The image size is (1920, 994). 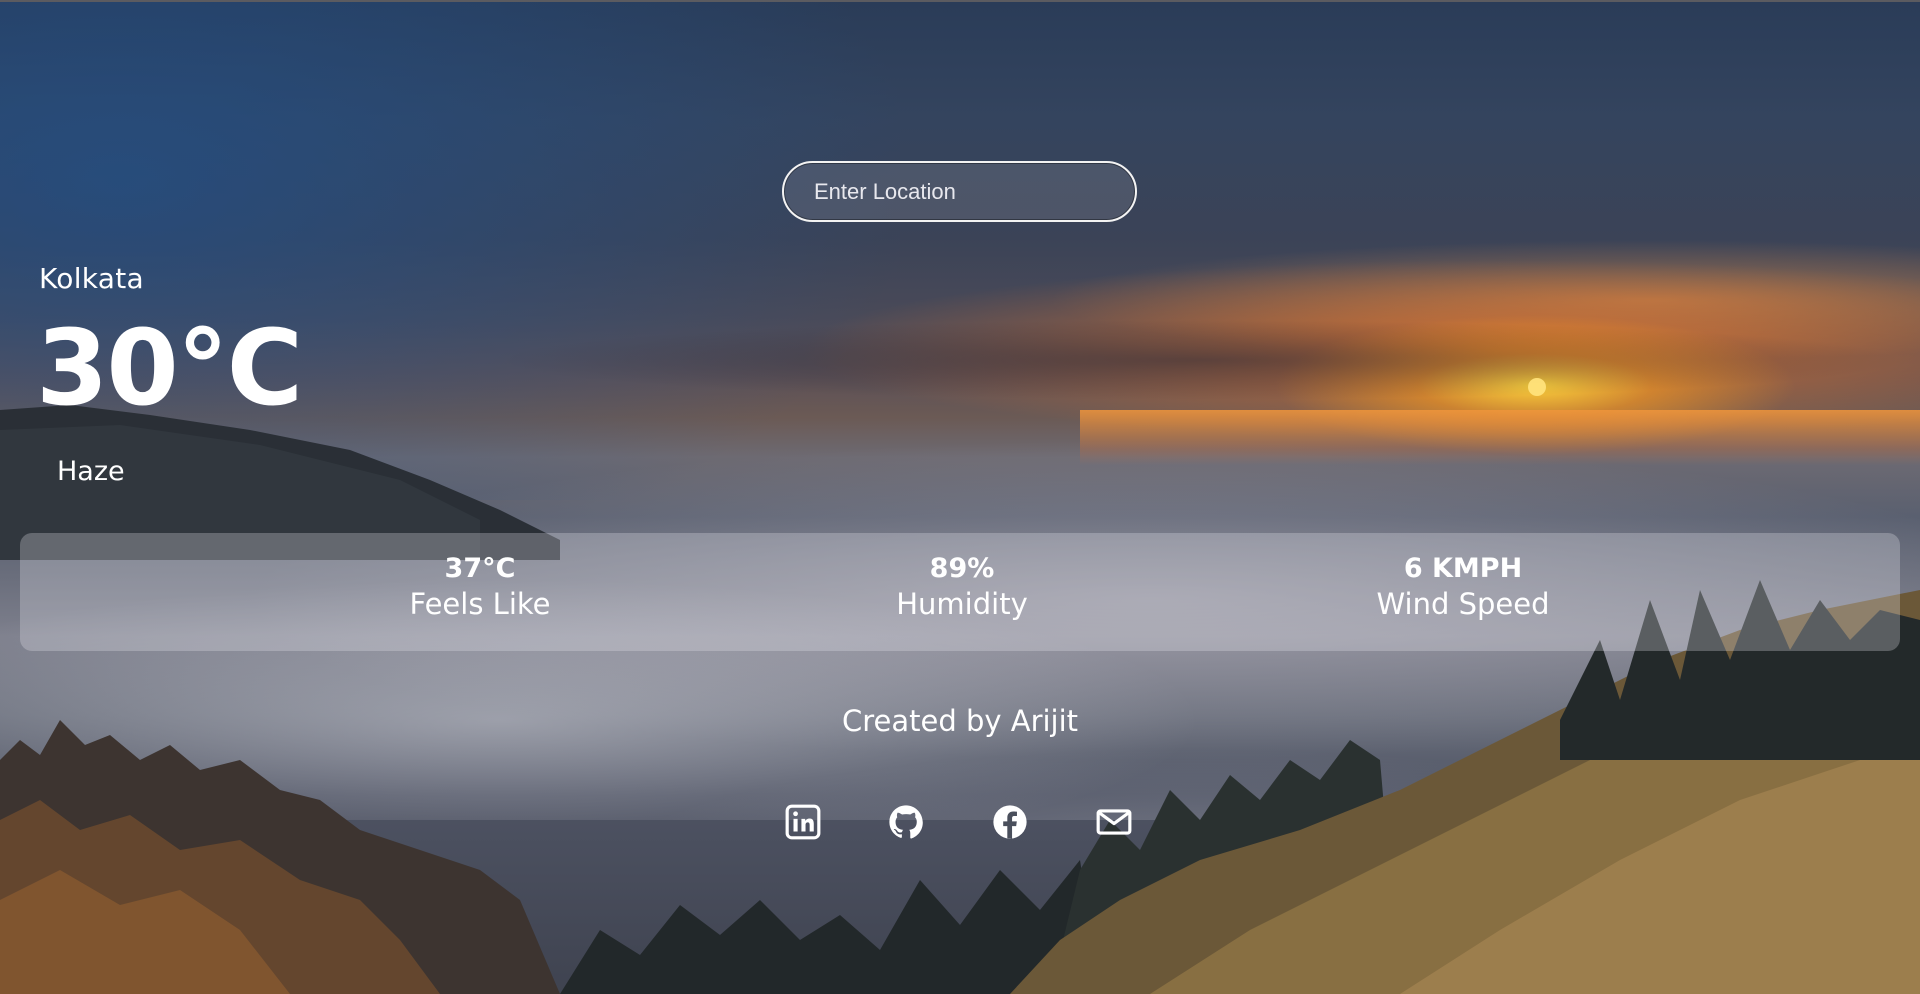 I want to click on weather-condition: Haze, so click(x=91, y=471).